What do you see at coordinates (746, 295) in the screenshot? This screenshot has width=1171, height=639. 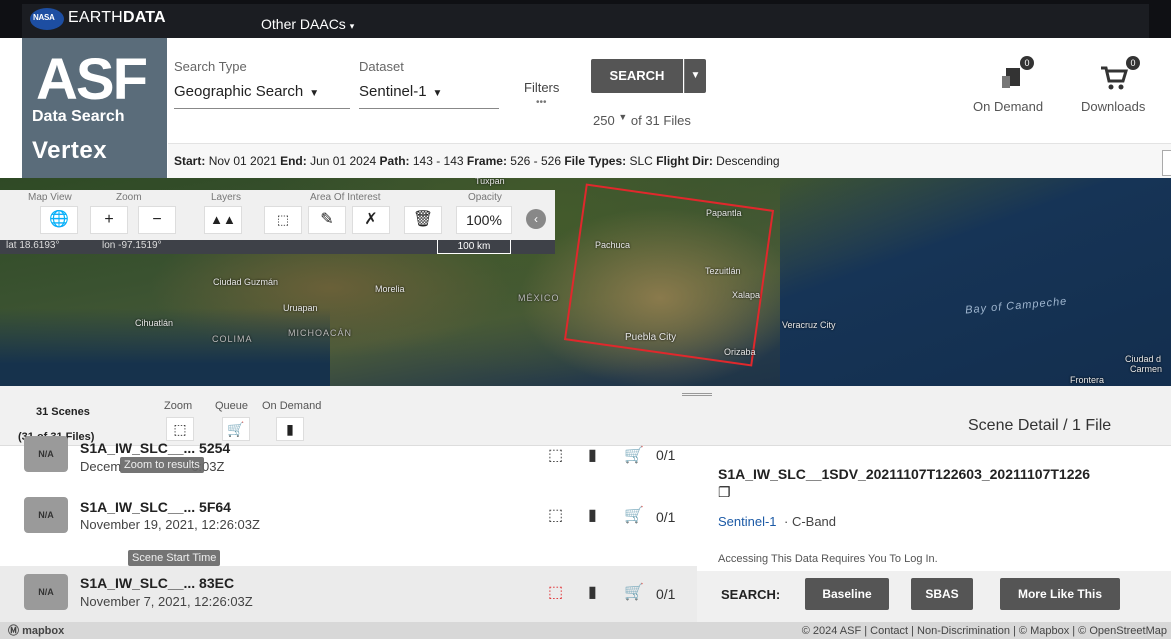 I see `place-label: Xalapa` at bounding box center [746, 295].